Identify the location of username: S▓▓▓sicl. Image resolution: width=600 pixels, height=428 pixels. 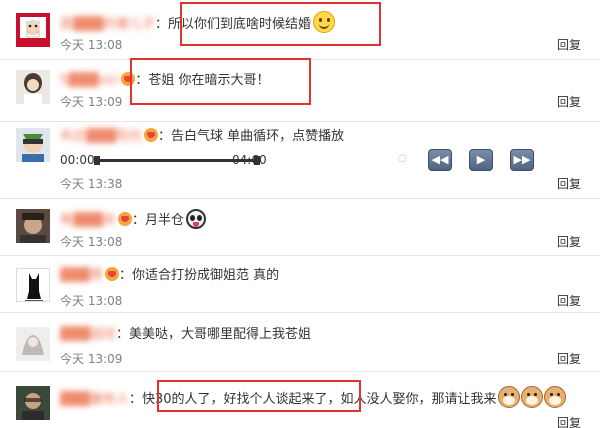
(89, 80).